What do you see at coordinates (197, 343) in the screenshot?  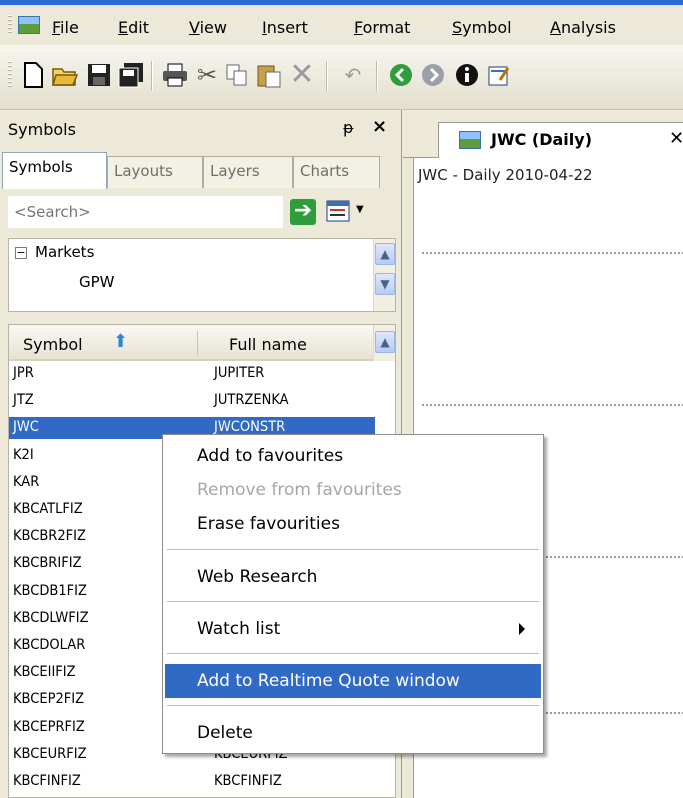 I see `column-divider` at bounding box center [197, 343].